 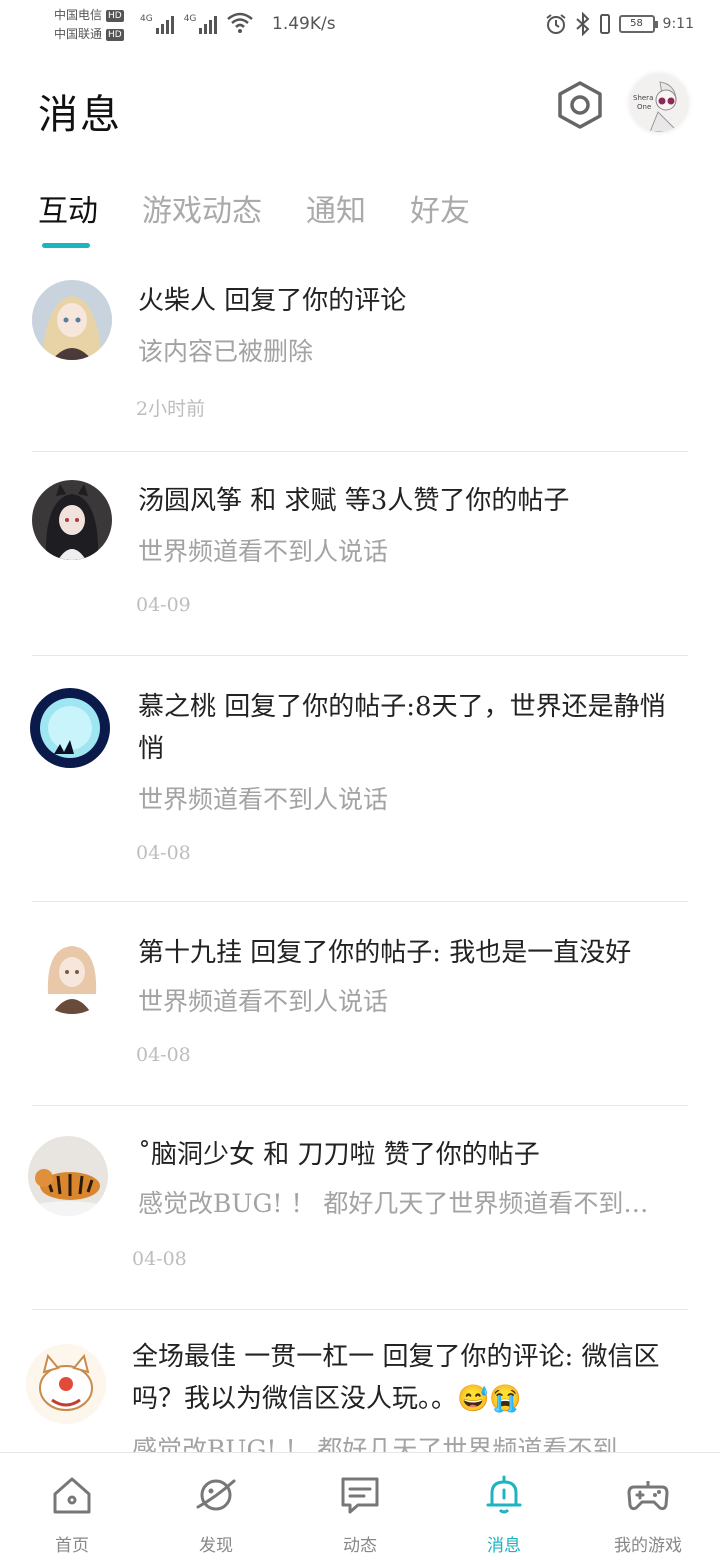 I want to click on status-right: 58 9:11, so click(x=619, y=24).